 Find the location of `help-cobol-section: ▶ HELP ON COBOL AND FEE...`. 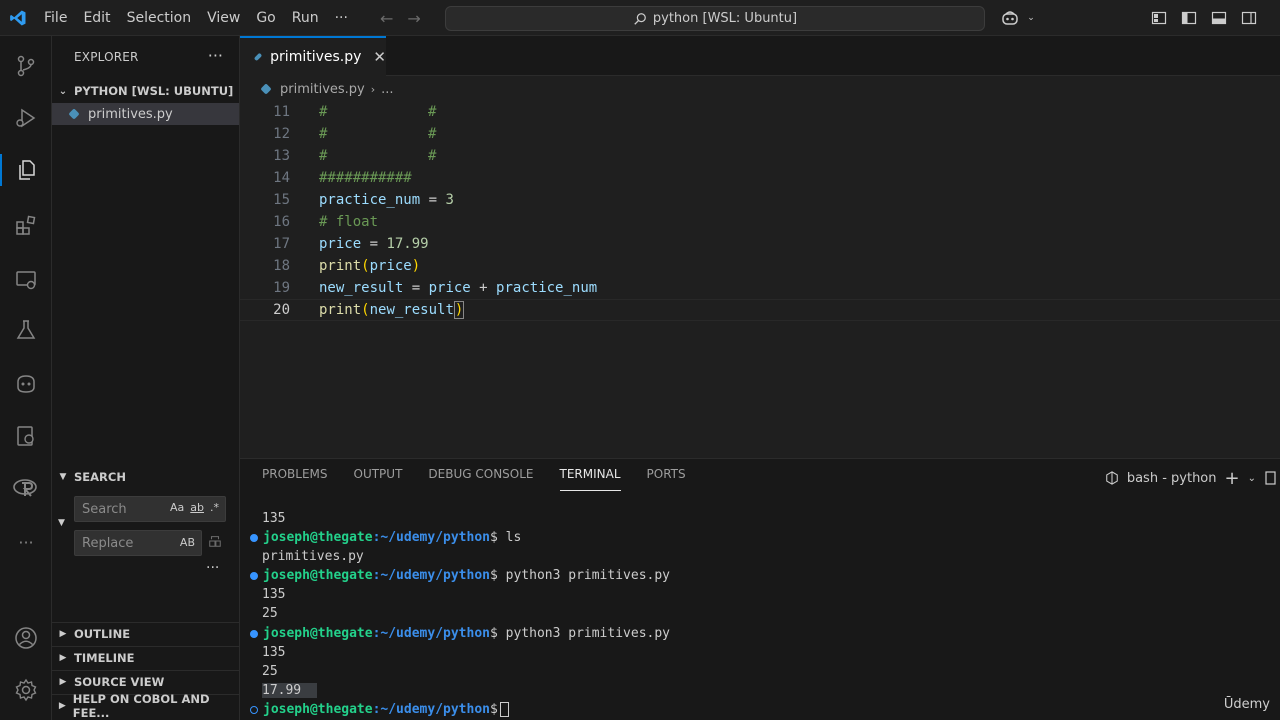

help-cobol-section: ▶ HELP ON COBOL AND FEE... is located at coordinates (146, 706).